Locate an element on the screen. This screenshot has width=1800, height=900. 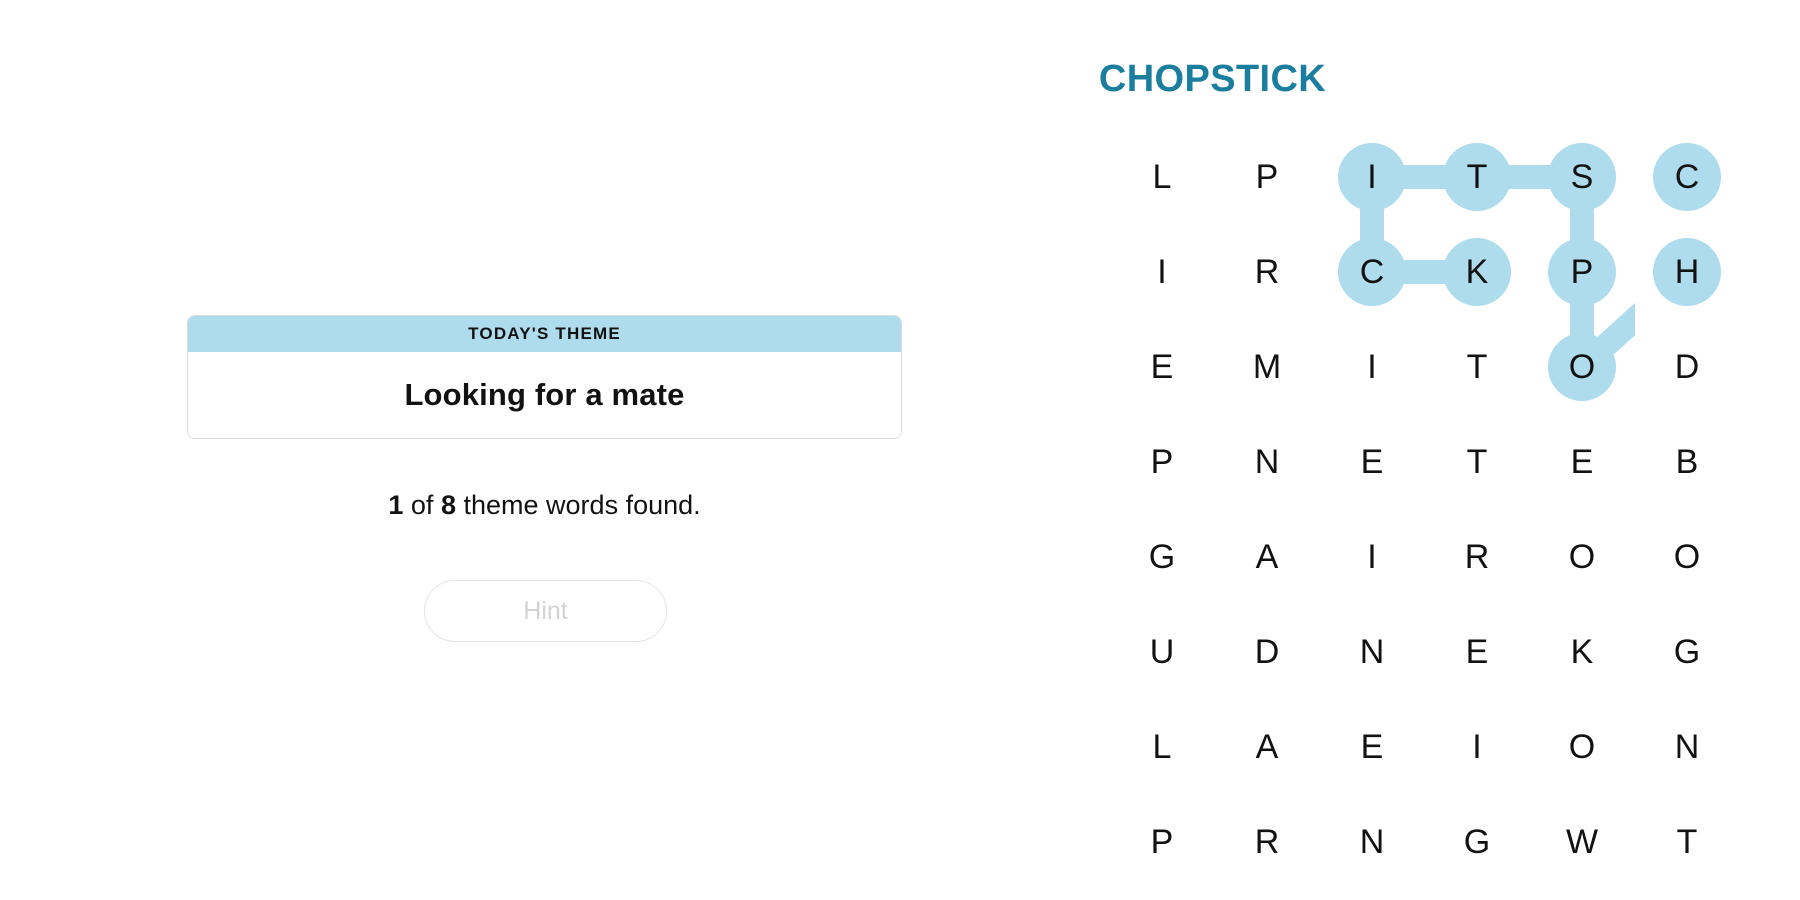
grid-cell-r8-c6: T is located at coordinates (1687, 842).